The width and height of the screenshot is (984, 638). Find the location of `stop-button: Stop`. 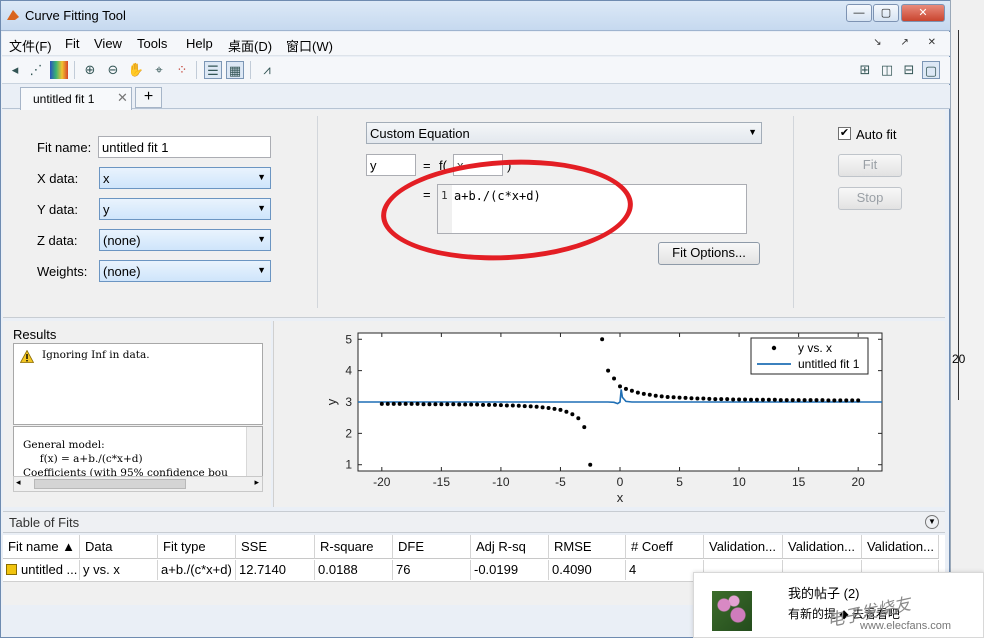

stop-button: Stop is located at coordinates (870, 198).